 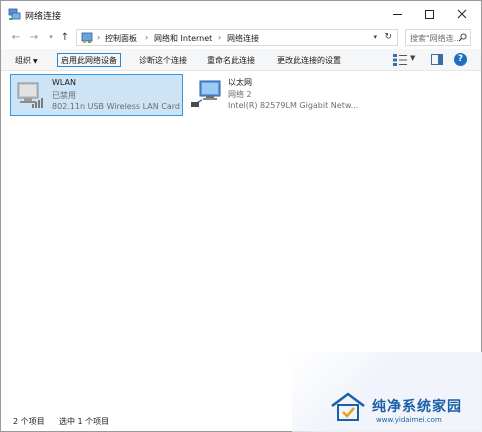 I want to click on connection-status: 已禁用, so click(x=64, y=95).